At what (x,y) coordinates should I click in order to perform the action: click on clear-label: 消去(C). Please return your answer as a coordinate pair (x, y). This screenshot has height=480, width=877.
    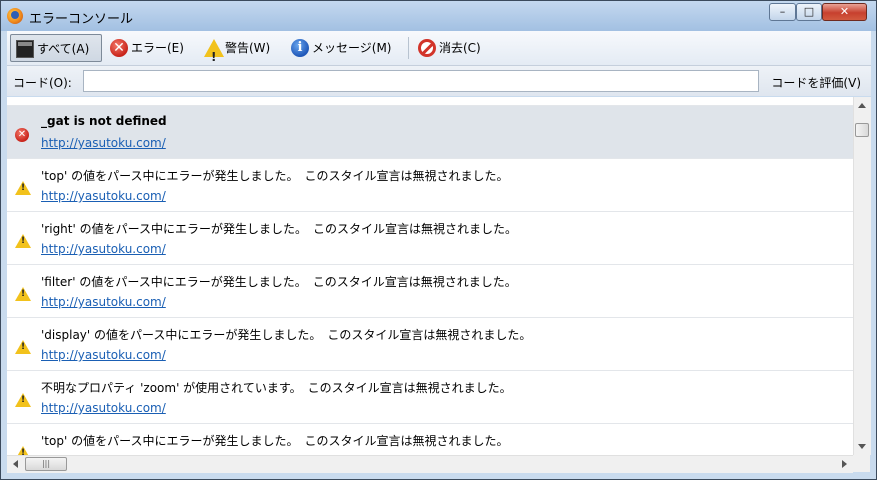
    Looking at the image, I should click on (460, 48).